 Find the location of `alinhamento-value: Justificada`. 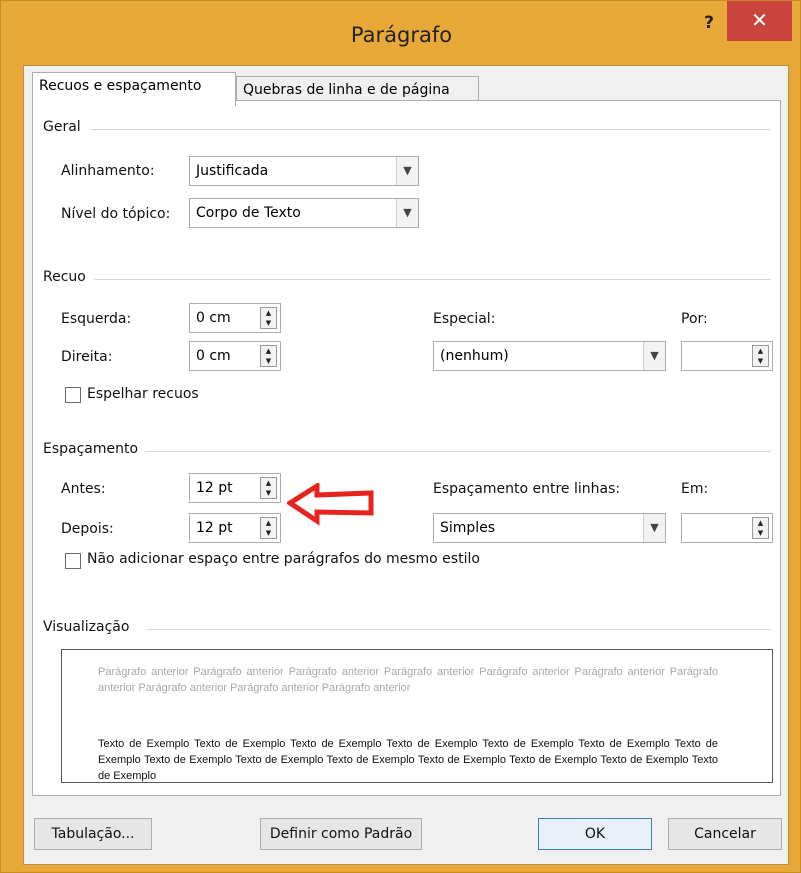

alinhamento-value: Justificada is located at coordinates (232, 171).